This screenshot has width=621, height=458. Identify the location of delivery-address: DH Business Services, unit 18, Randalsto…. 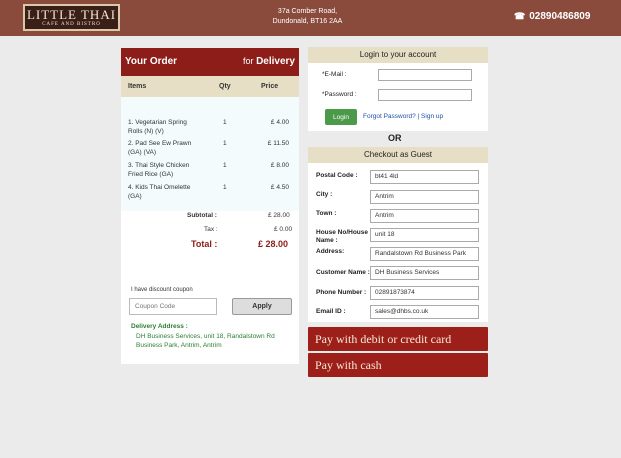
(205, 341).